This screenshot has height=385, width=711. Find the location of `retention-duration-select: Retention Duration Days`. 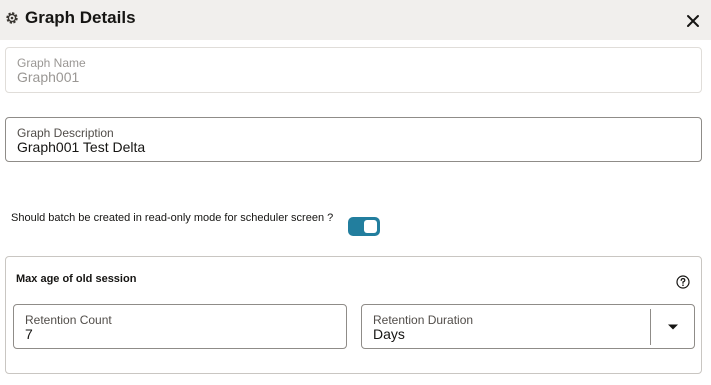

retention-duration-select: Retention Duration Days is located at coordinates (528, 326).